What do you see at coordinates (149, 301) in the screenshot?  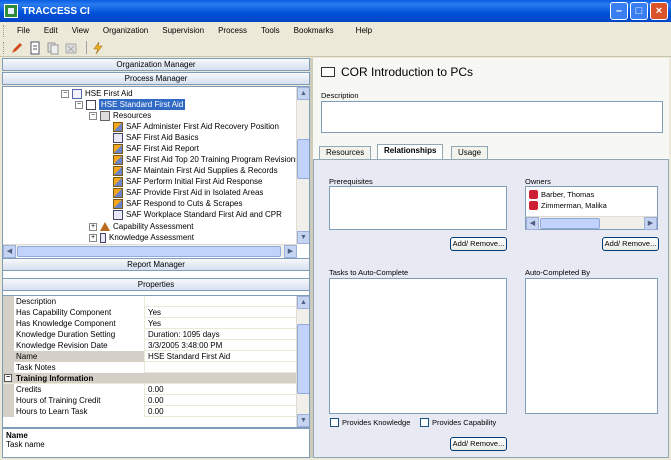 I see `property-row: Description` at bounding box center [149, 301].